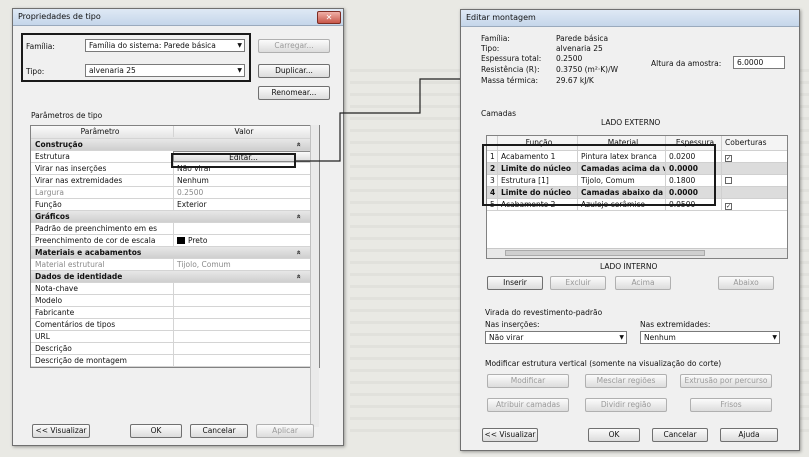 The width and height of the screenshot is (809, 457). I want to click on parameter-row: Material estrutural Tijolo, Comum, so click(175, 265).